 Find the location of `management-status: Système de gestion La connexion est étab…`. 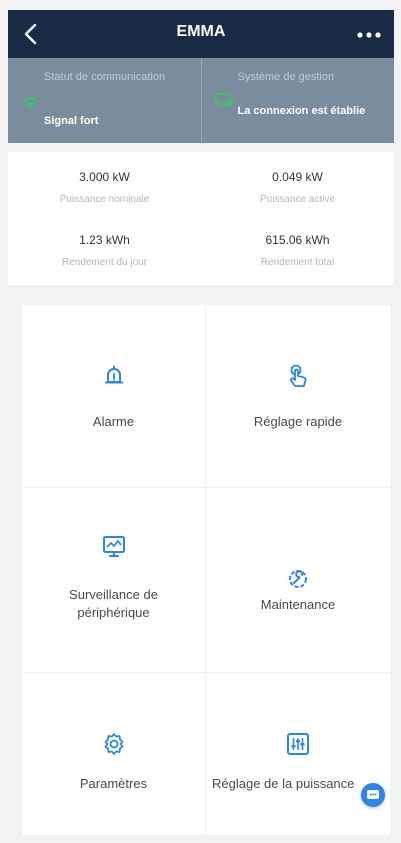

management-status: Système de gestion La connexion est étab… is located at coordinates (297, 100).